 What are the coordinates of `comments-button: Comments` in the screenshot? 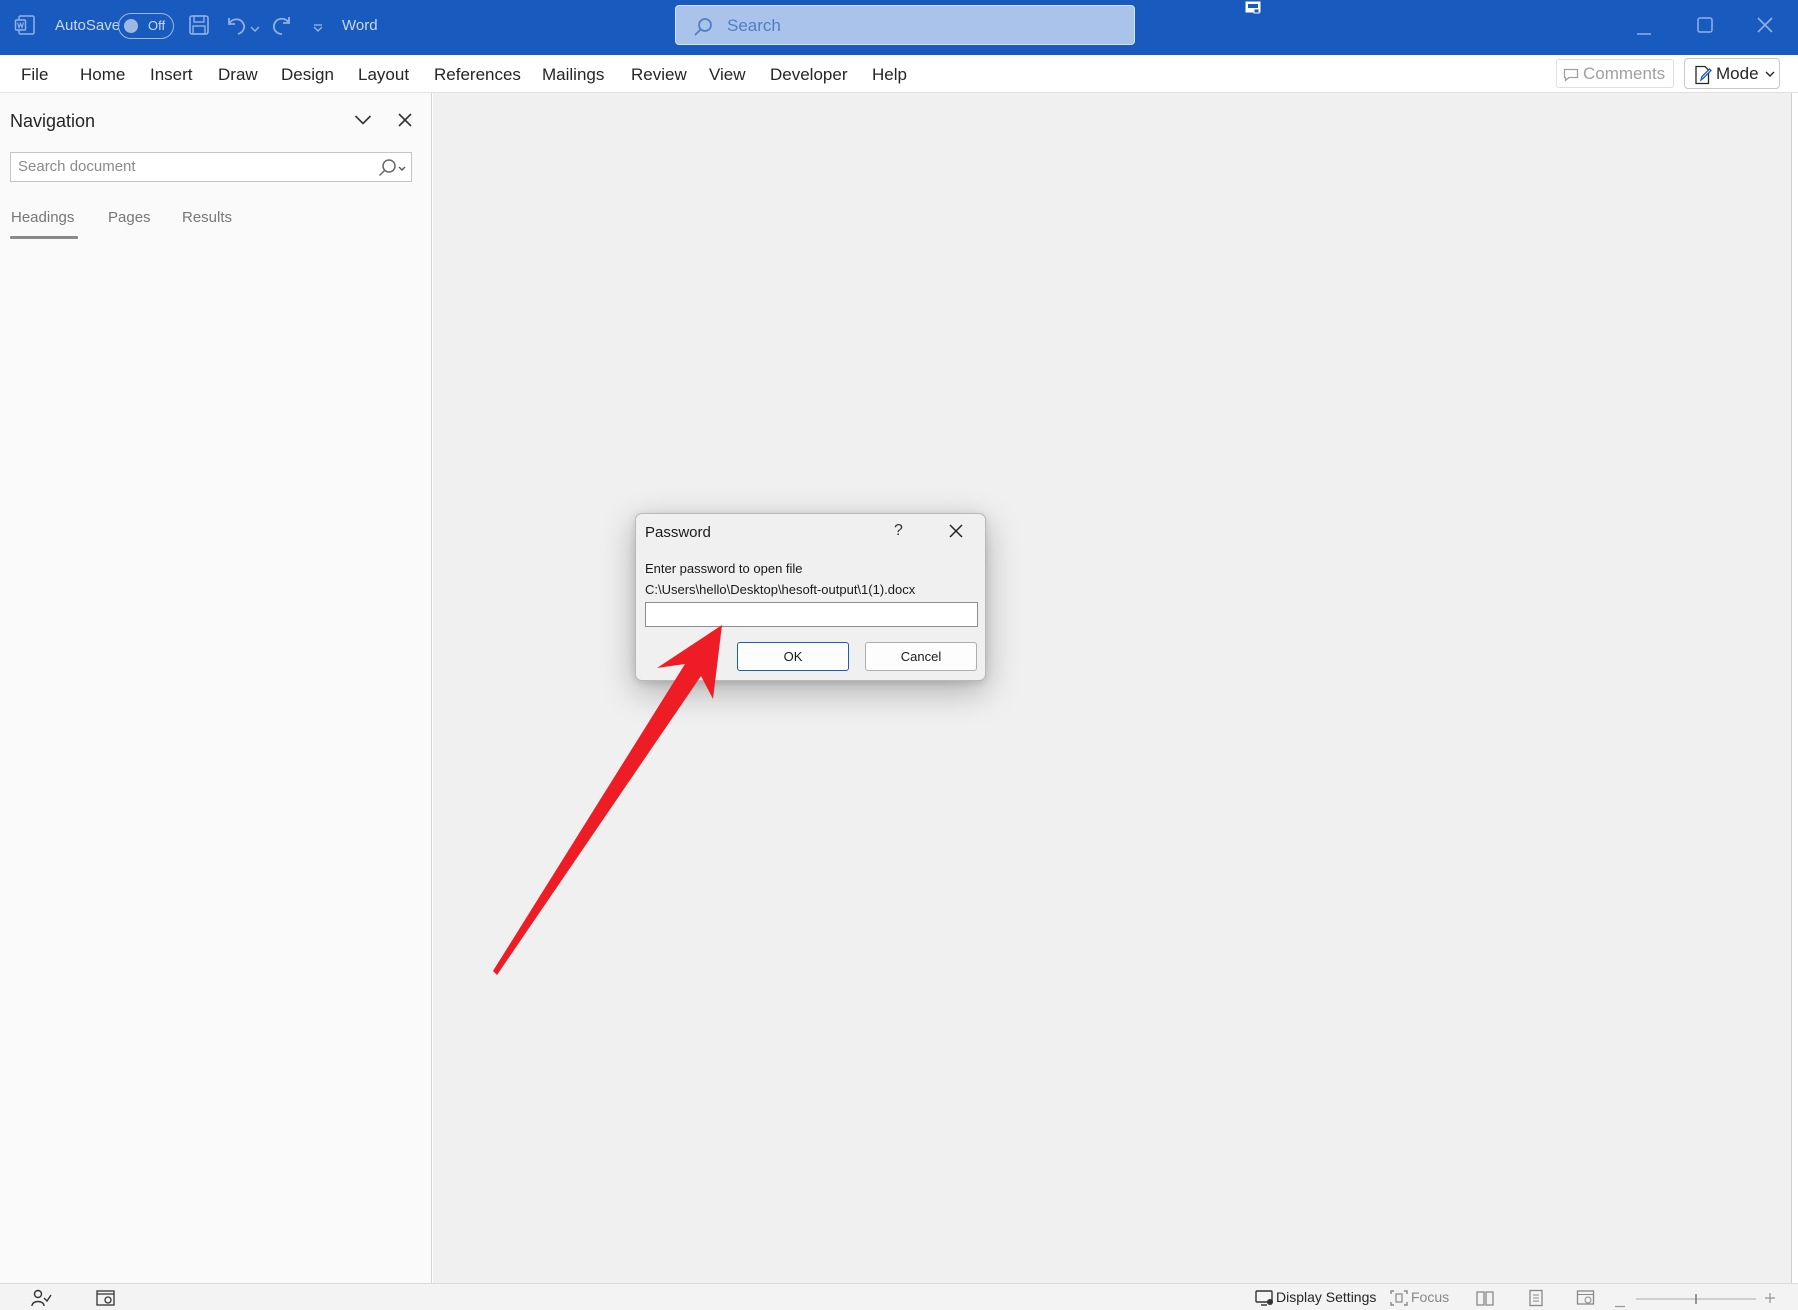 It's located at (1615, 73).